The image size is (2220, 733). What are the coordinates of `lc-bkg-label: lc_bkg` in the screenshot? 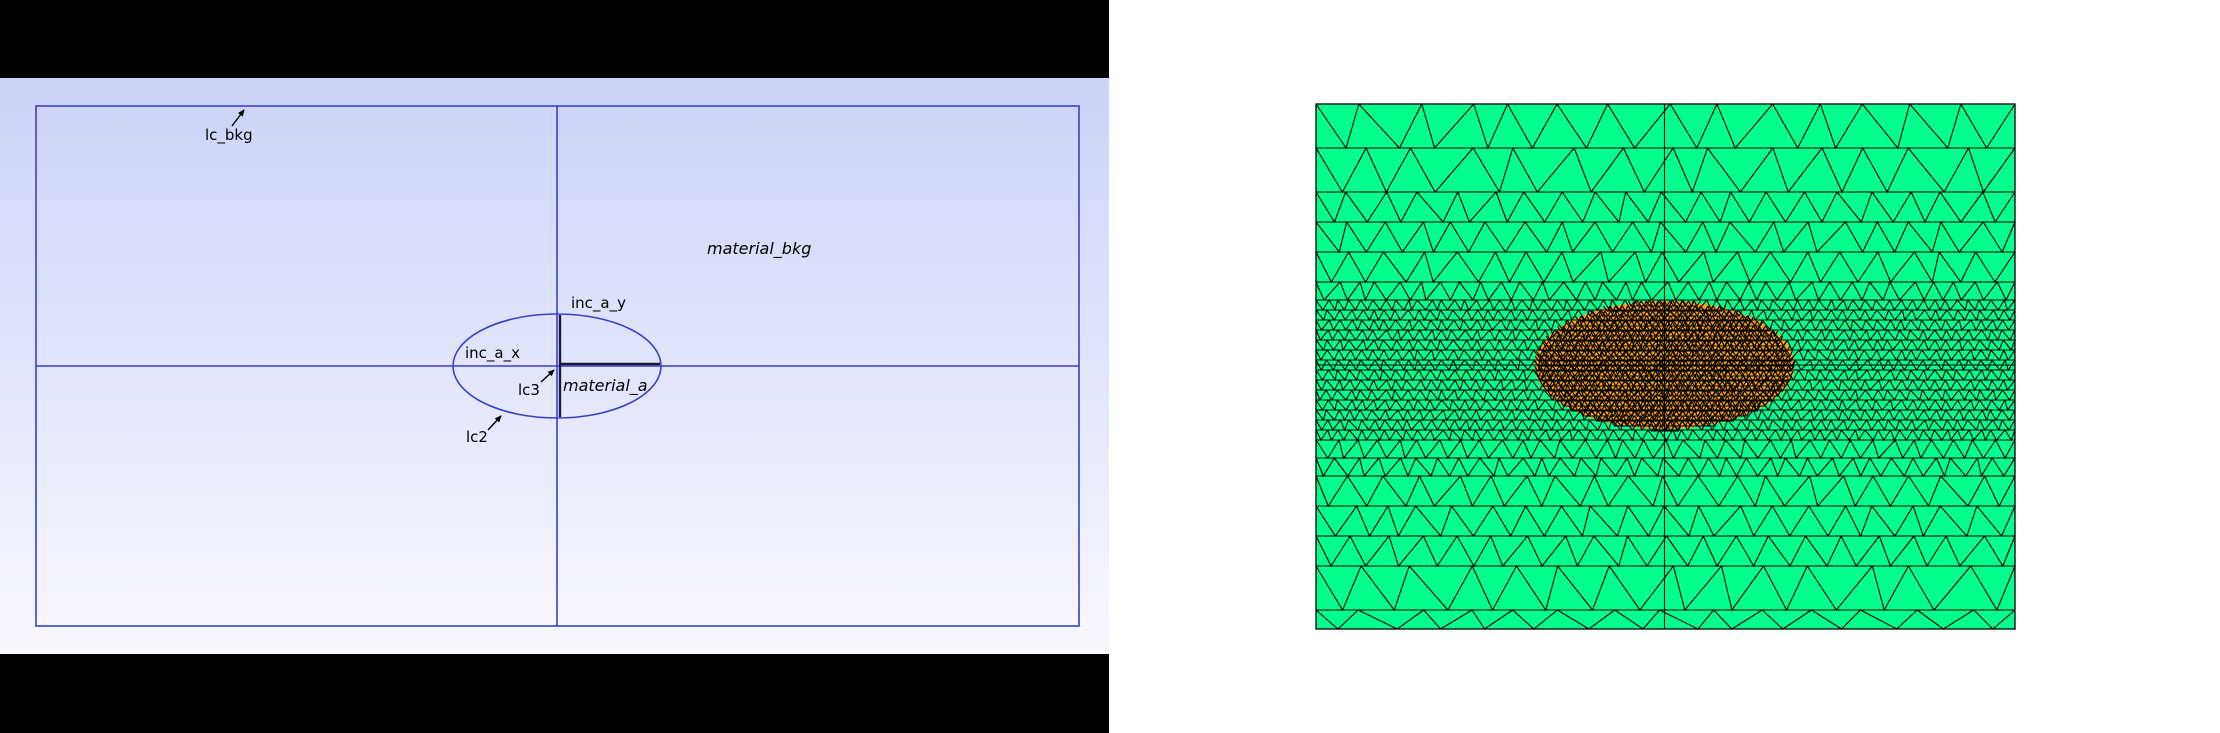 It's located at (229, 135).